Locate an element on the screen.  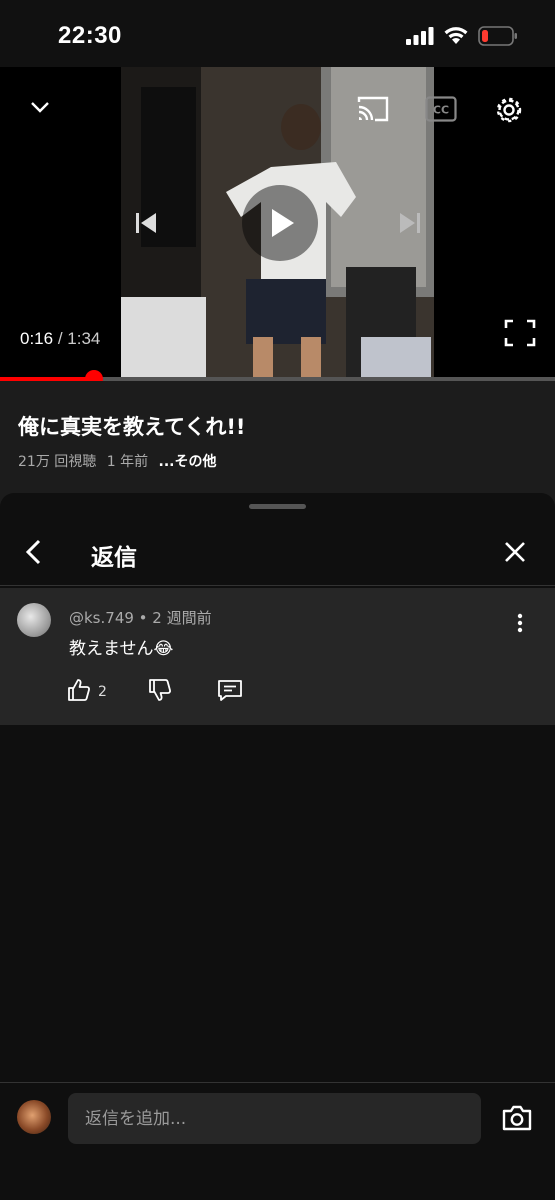
collapse-button is located at coordinates (40, 107).